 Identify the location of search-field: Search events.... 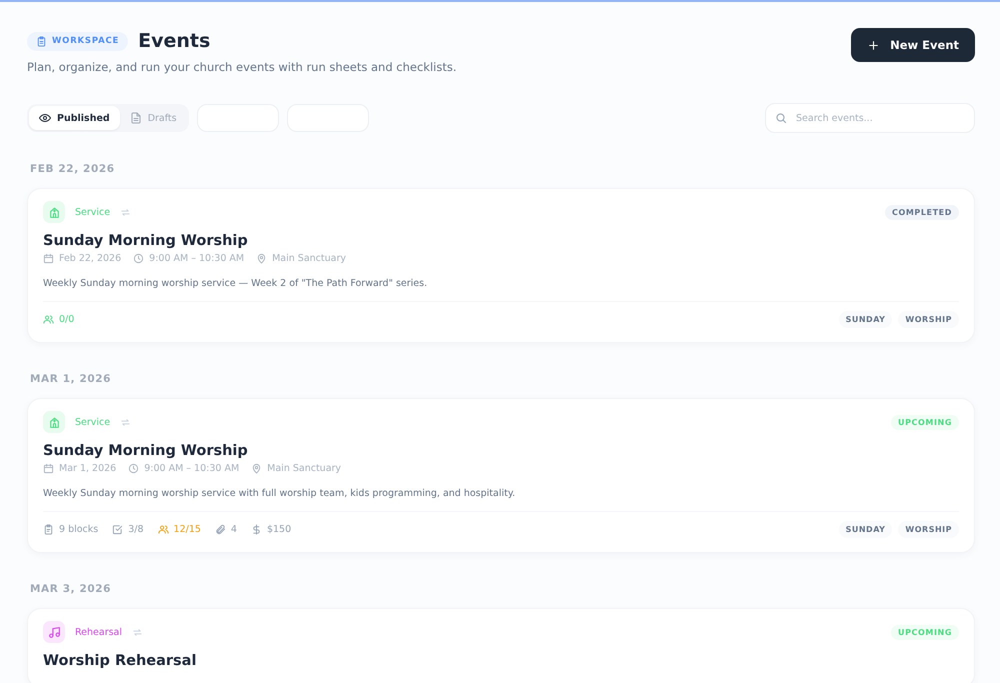
(870, 118).